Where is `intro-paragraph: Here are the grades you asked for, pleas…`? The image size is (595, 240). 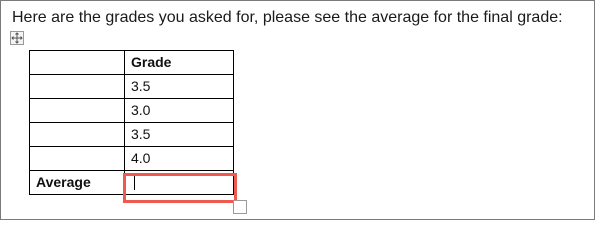 intro-paragraph: Here are the grades you asked for, pleas… is located at coordinates (287, 17).